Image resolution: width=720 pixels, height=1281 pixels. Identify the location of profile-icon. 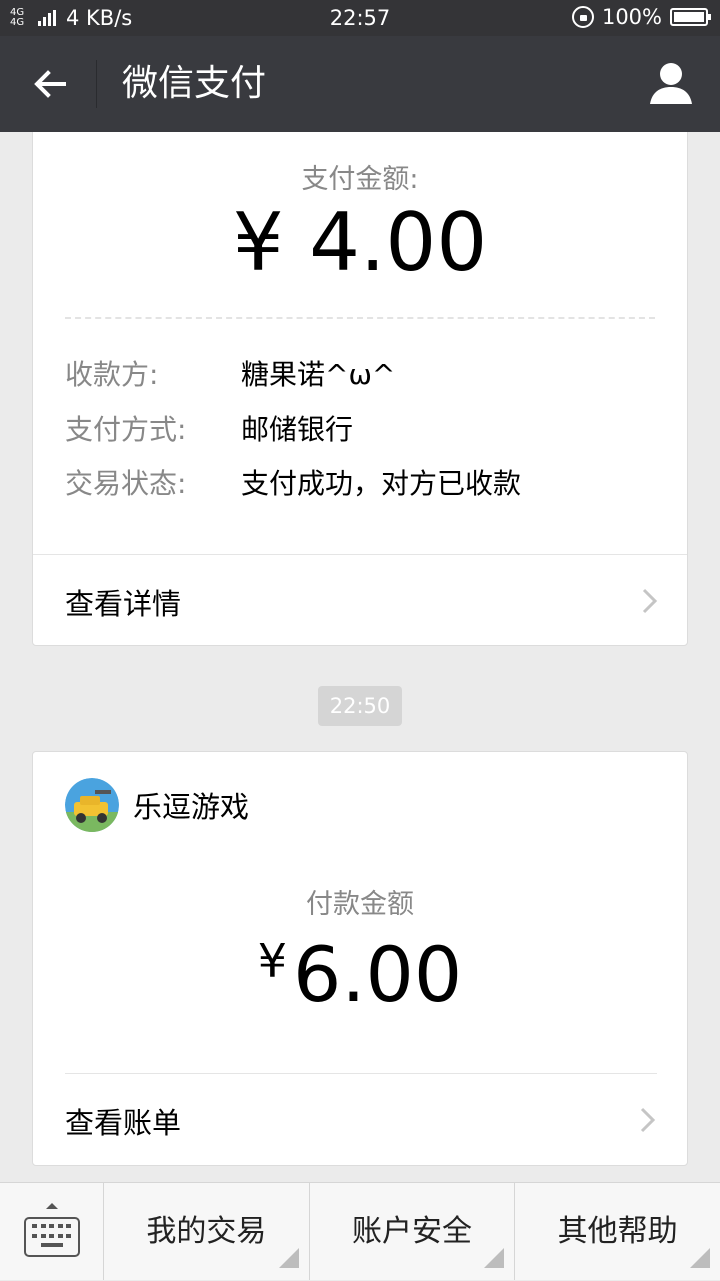
(671, 83).